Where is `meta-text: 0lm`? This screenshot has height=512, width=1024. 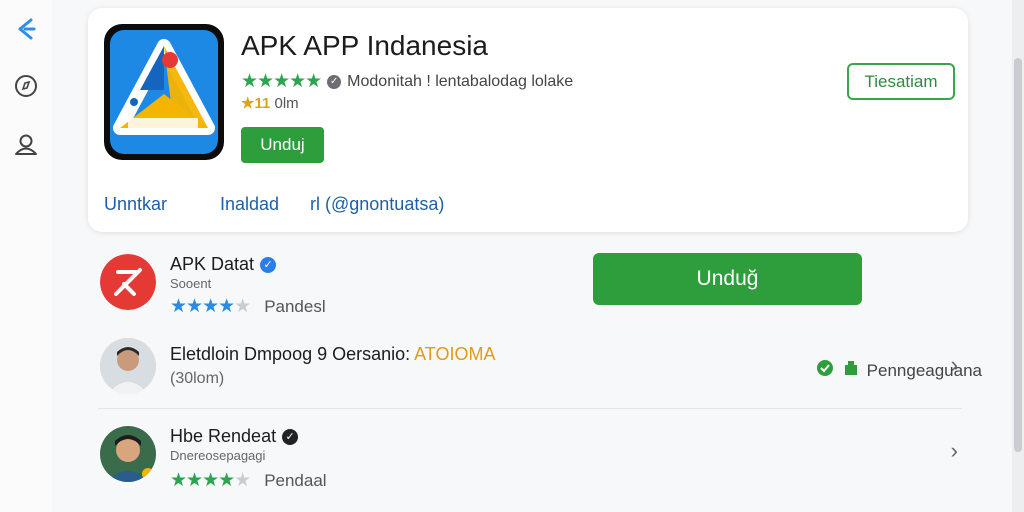
meta-text: 0lm is located at coordinates (284, 103).